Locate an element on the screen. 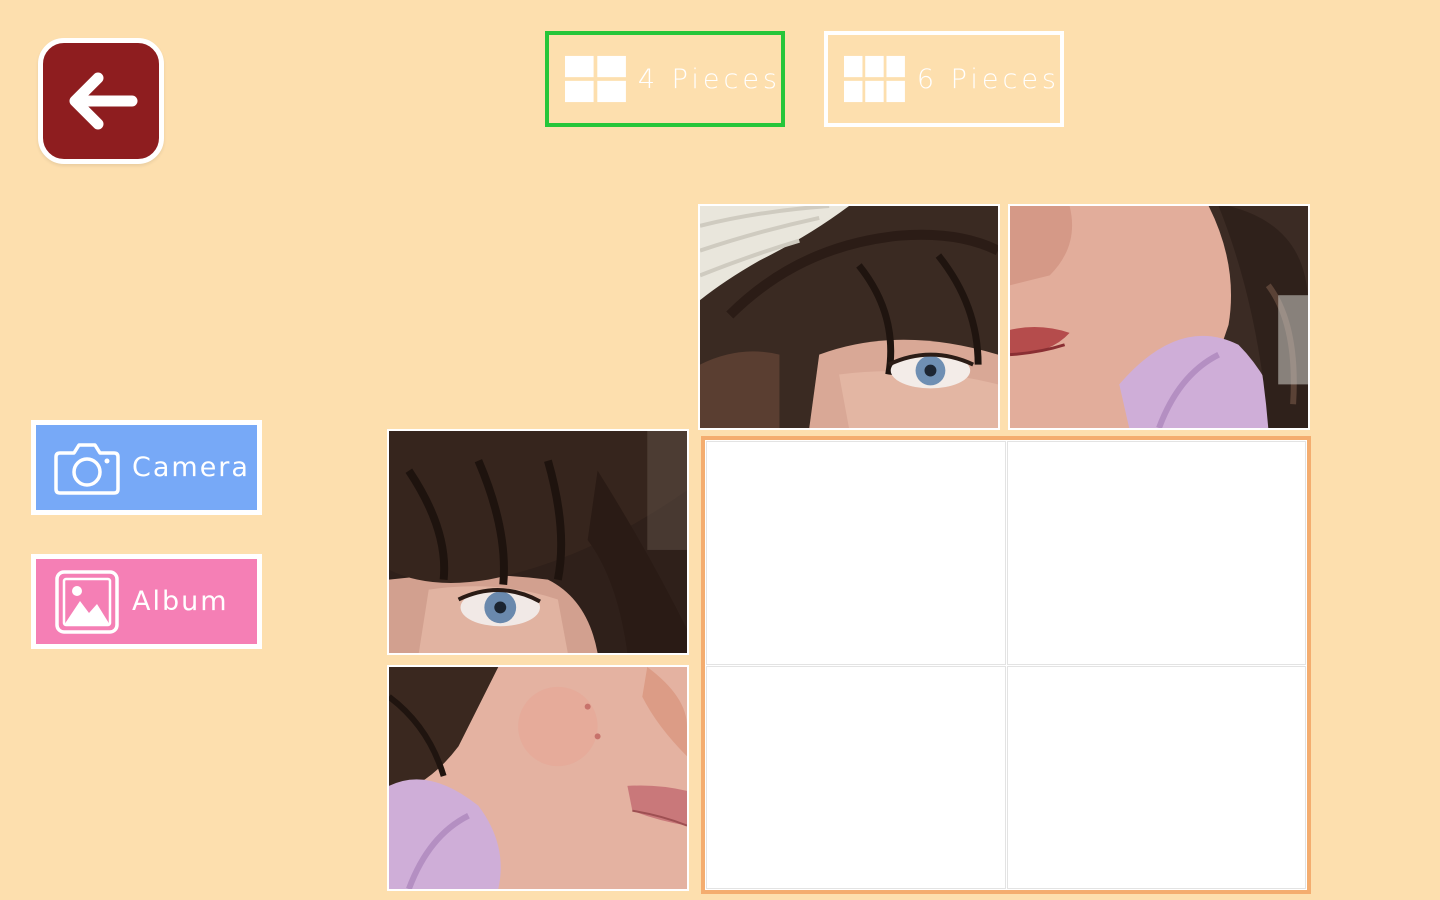 The width and height of the screenshot is (1440, 900). photo-piece-cheek is located at coordinates (538, 778).